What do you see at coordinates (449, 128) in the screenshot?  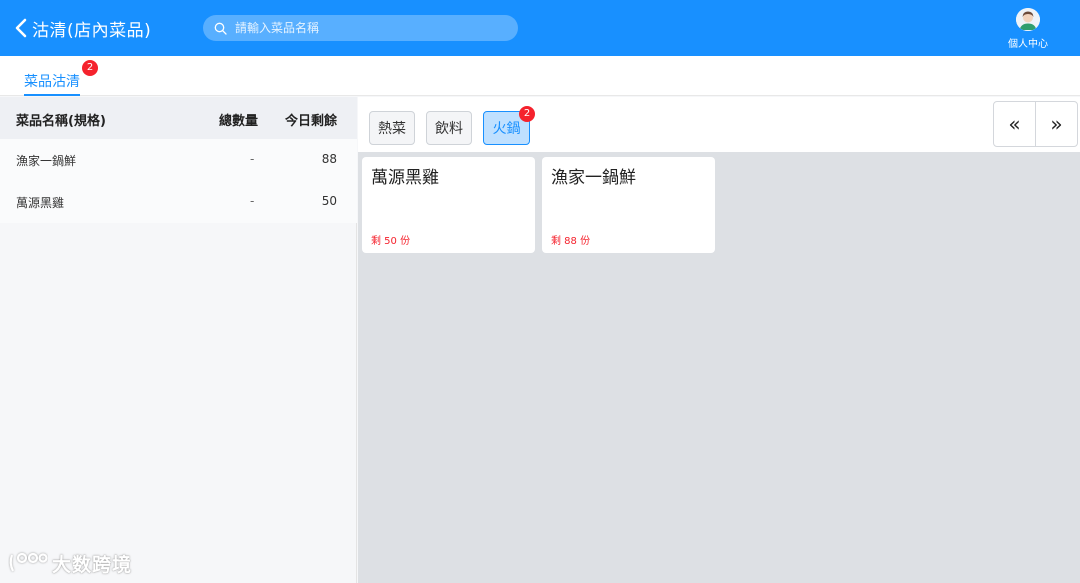 I see `category-drinks: 飲料` at bounding box center [449, 128].